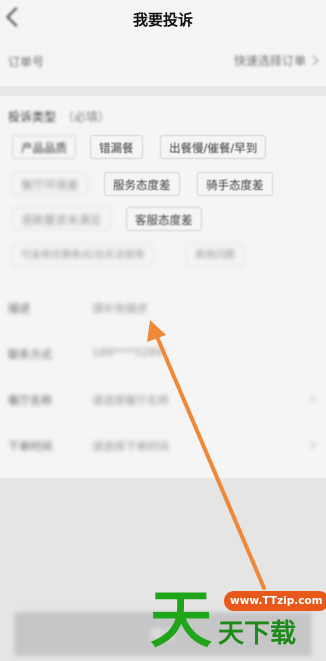  I want to click on logo-url: www.TTzip.com, so click(275, 601).